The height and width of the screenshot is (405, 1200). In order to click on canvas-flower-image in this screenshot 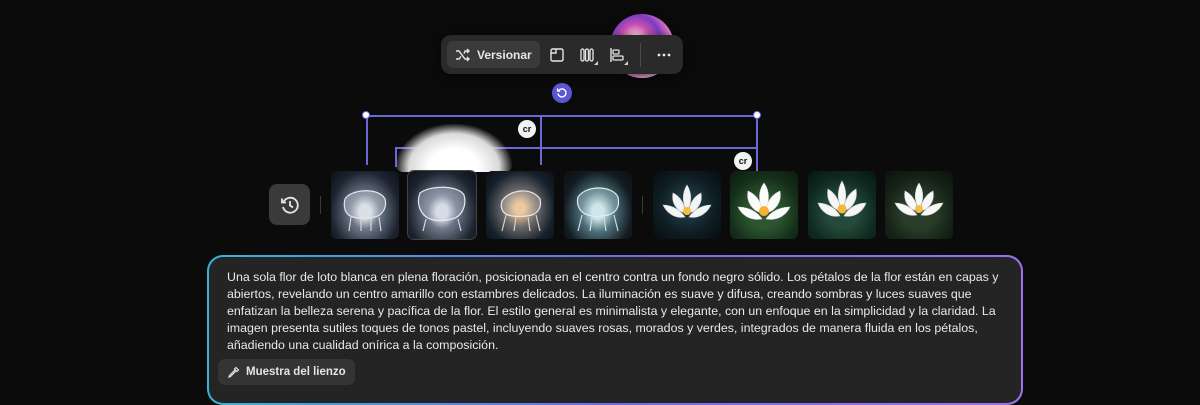, I will do `click(454, 148)`.